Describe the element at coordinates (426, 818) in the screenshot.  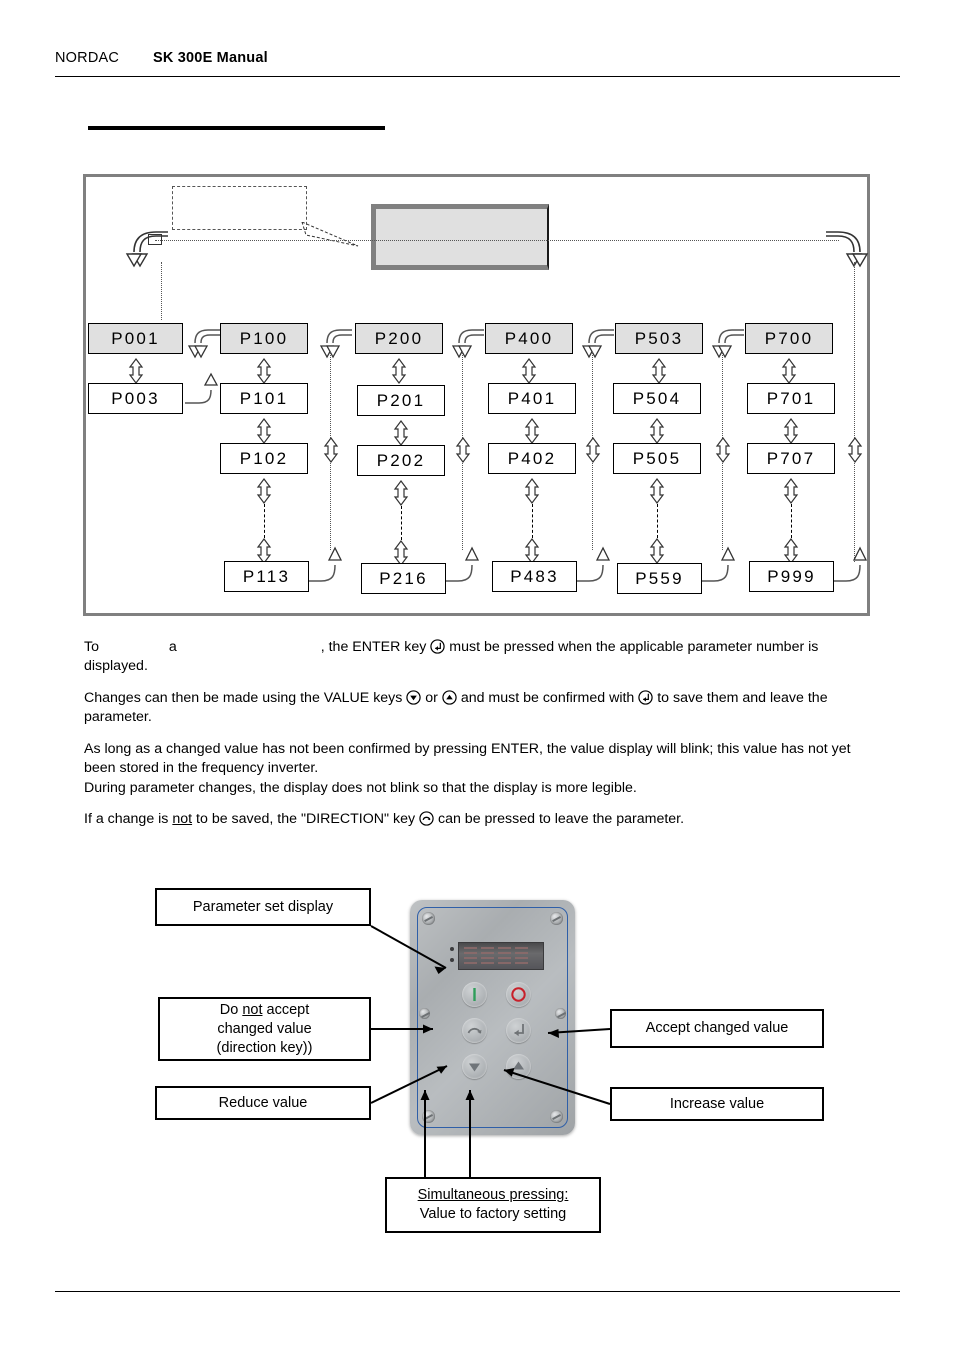
I see `direction-key-icon` at that location.